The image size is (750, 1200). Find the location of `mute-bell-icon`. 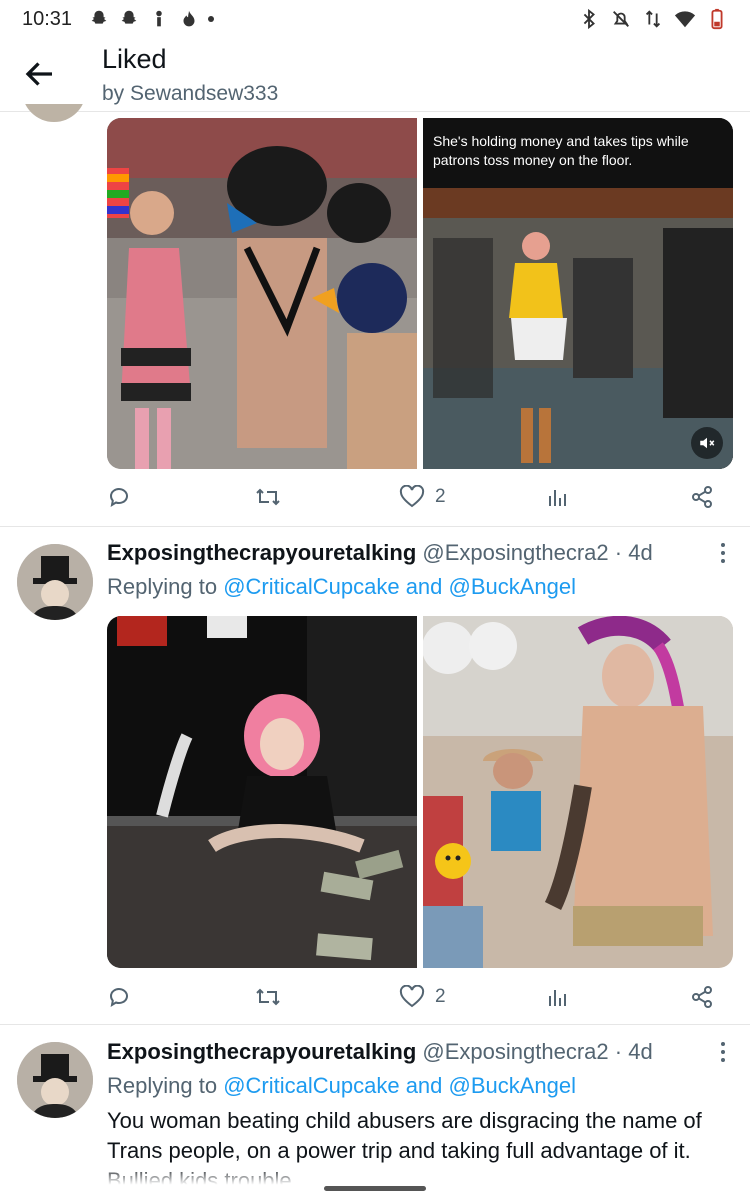

mute-bell-icon is located at coordinates (621, 19).